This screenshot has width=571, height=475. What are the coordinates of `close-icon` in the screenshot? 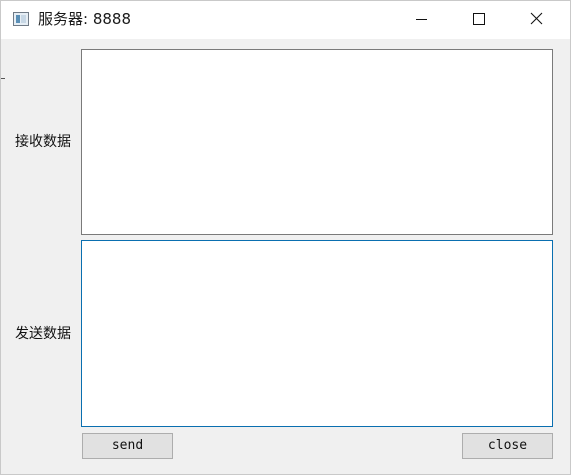 It's located at (536, 18).